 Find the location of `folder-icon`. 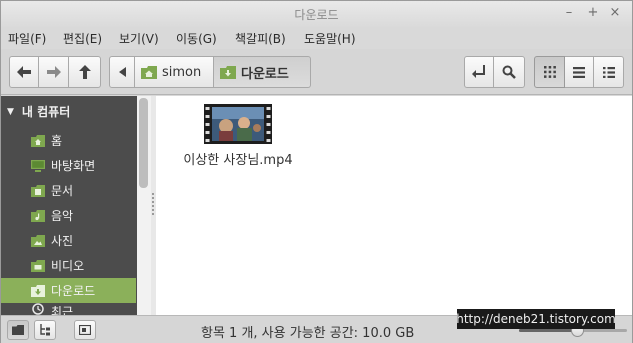

folder-icon is located at coordinates (18, 330).